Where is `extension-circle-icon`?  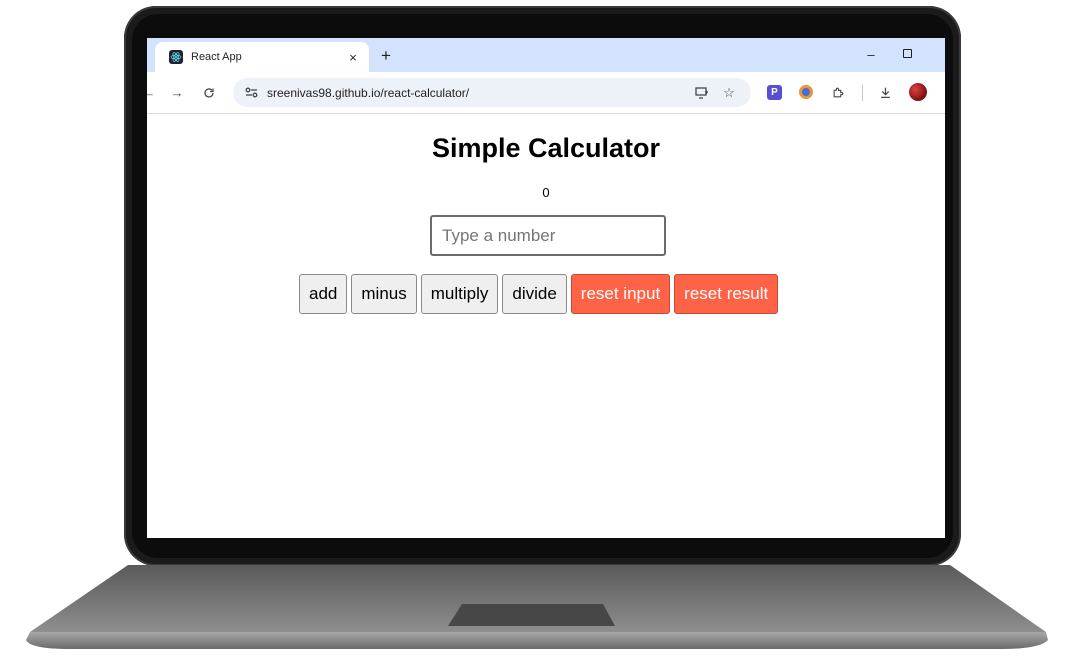 extension-circle-icon is located at coordinates (806, 92).